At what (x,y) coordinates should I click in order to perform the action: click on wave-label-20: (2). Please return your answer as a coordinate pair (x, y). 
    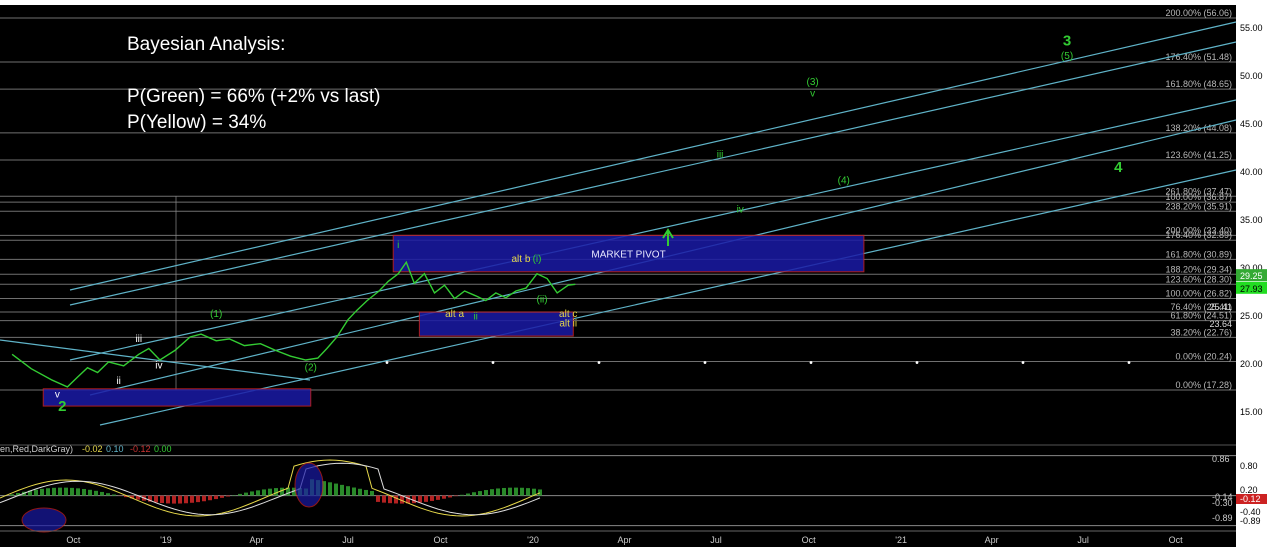
    Looking at the image, I should click on (311, 368).